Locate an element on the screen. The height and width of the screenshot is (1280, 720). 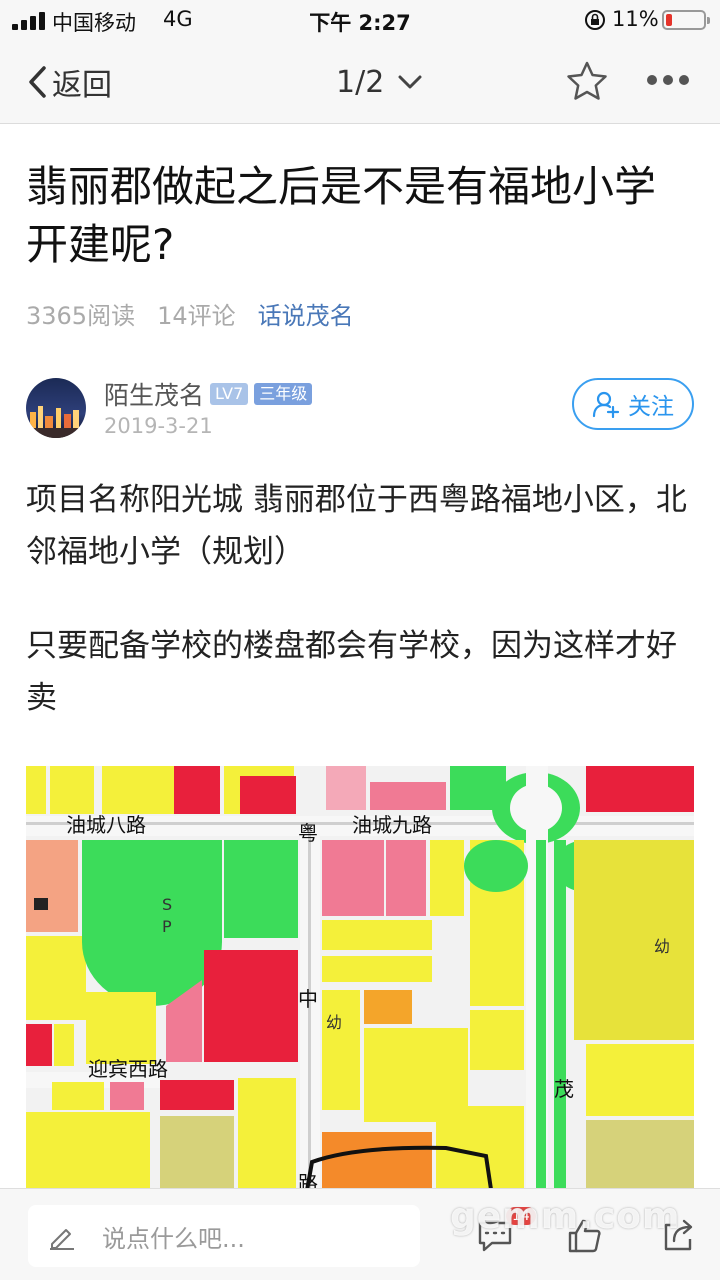
article-meta: 3365阅读 14评论 话说茂名 is located at coordinates (201, 313).